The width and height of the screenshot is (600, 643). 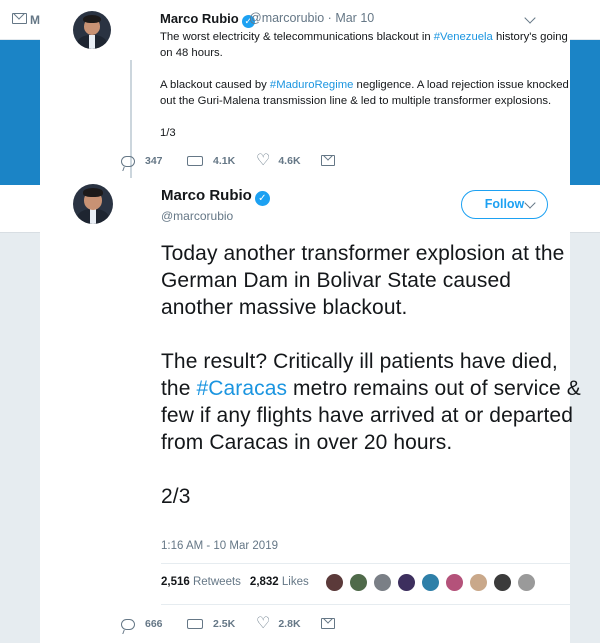 I want to click on like-button: ♡ 4.6K, so click(x=278, y=161).